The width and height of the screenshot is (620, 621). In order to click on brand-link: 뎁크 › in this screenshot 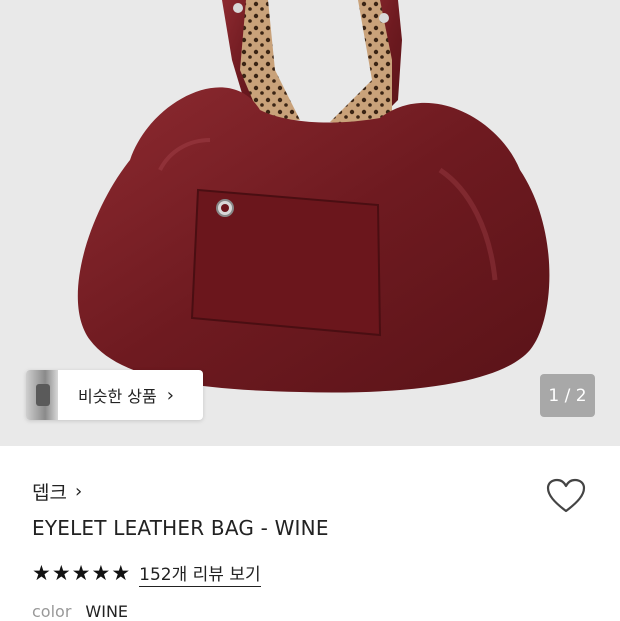, I will do `click(57, 491)`.